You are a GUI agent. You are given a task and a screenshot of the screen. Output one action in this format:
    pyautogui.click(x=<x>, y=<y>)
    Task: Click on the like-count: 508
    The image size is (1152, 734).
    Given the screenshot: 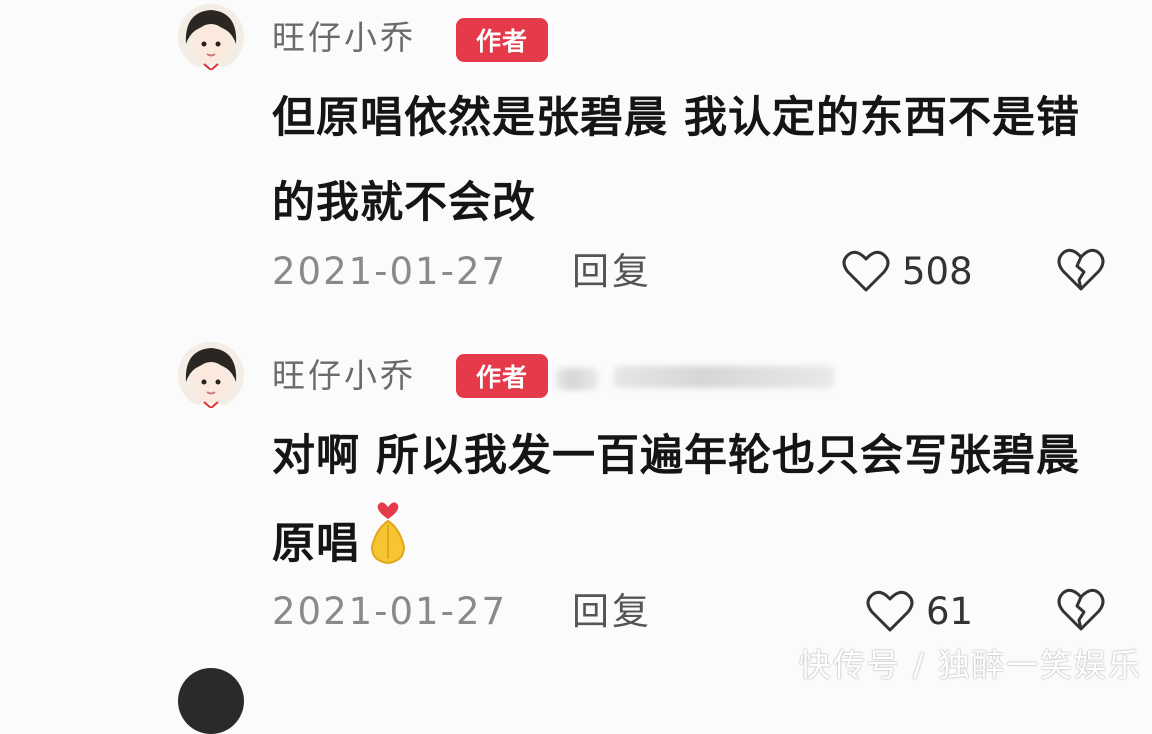 What is the action you would take?
    pyautogui.click(x=937, y=271)
    